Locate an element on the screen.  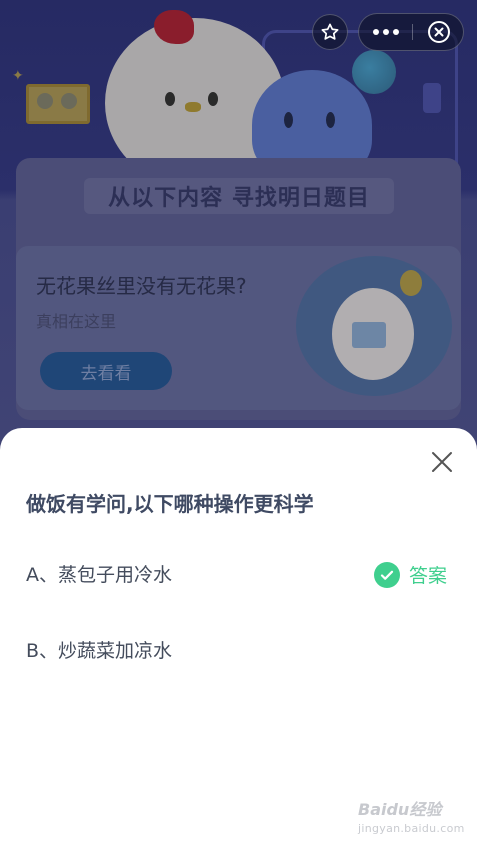
option-a: A、蒸包子用冷水 答案 is located at coordinates (238, 573).